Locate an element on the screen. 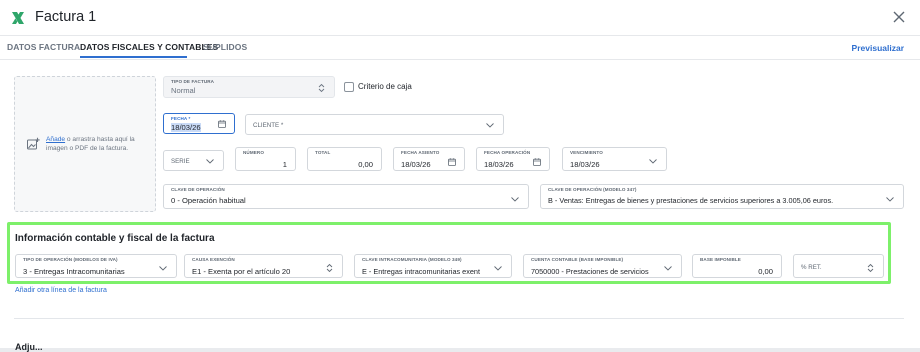 The image size is (920, 352). vencimiento-label: VENCIMIENTO is located at coordinates (586, 152).